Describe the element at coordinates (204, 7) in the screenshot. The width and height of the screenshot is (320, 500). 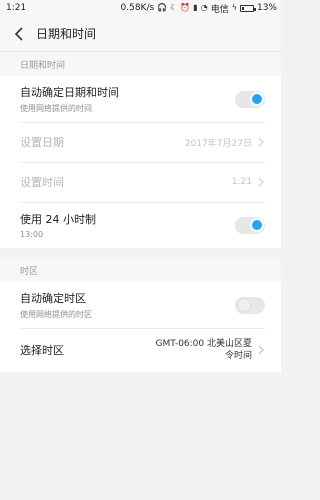
I see `wifi-icon: ◔` at that location.